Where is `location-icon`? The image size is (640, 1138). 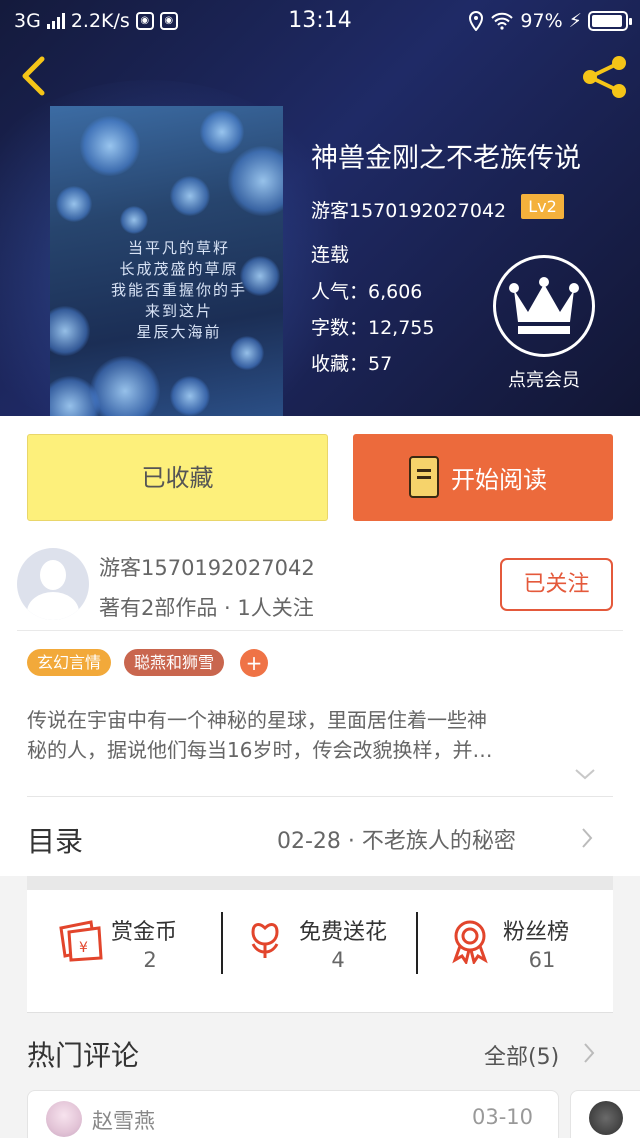
location-icon is located at coordinates (476, 21).